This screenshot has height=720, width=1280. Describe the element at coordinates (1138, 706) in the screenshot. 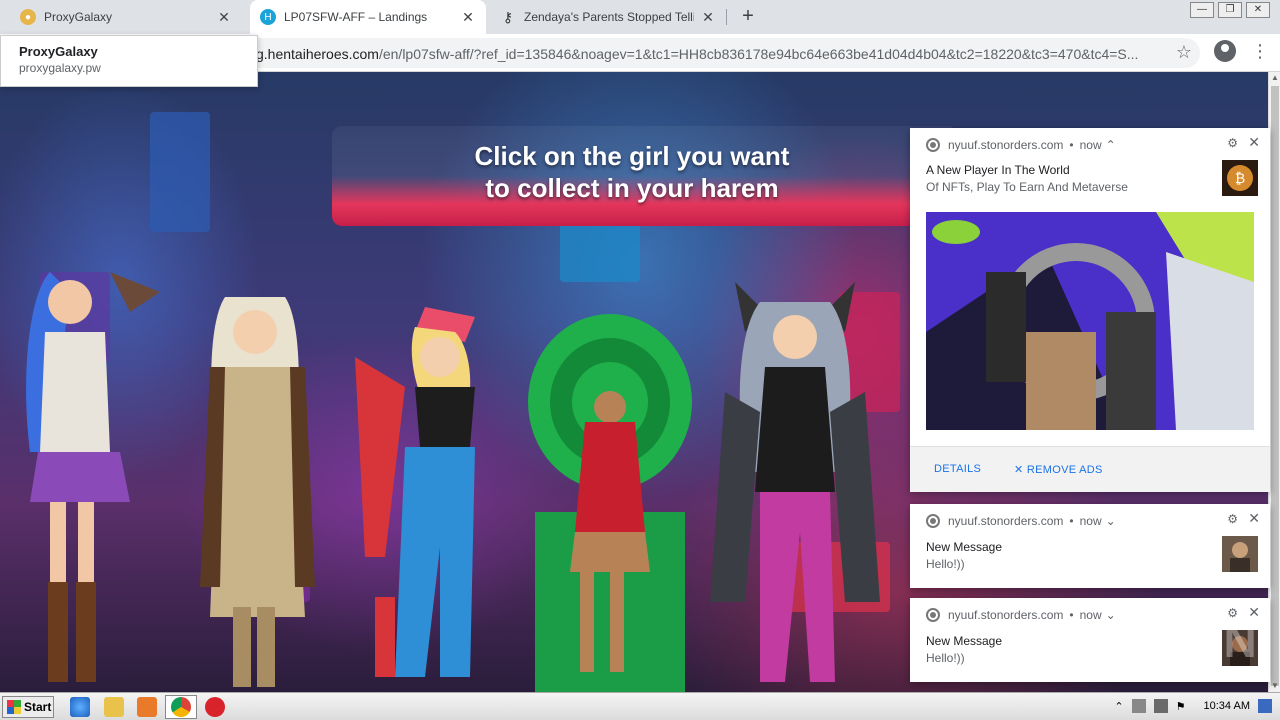

I see `speaker-icon` at that location.